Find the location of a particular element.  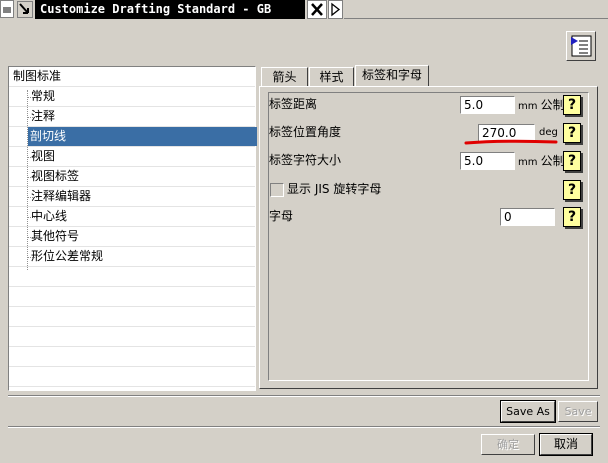

window-menu-icon is located at coordinates (7, 9).